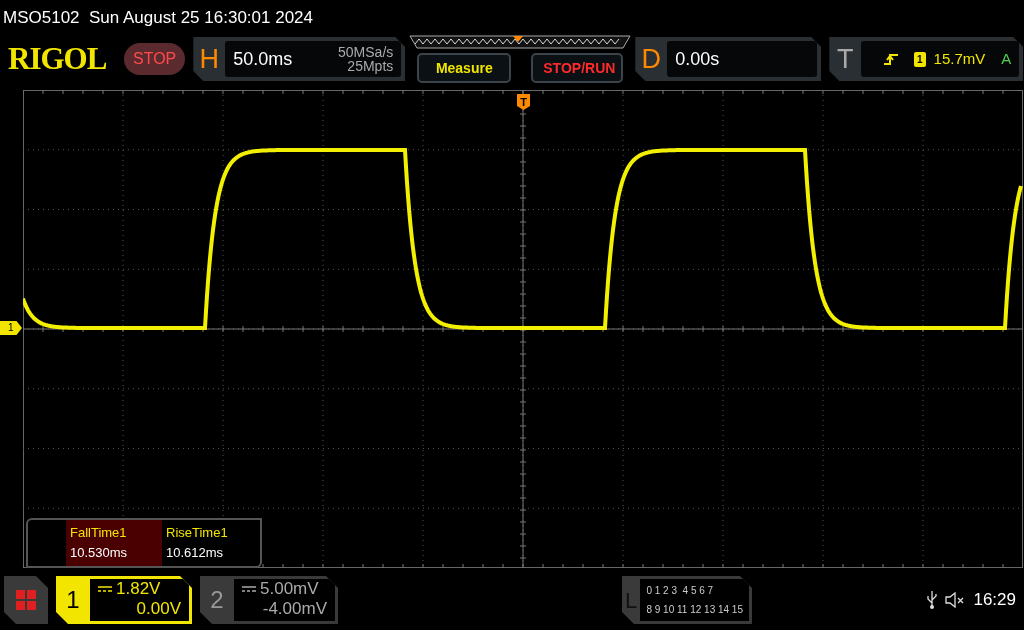  I want to click on channel-scale: 1.82V, so click(138, 589).